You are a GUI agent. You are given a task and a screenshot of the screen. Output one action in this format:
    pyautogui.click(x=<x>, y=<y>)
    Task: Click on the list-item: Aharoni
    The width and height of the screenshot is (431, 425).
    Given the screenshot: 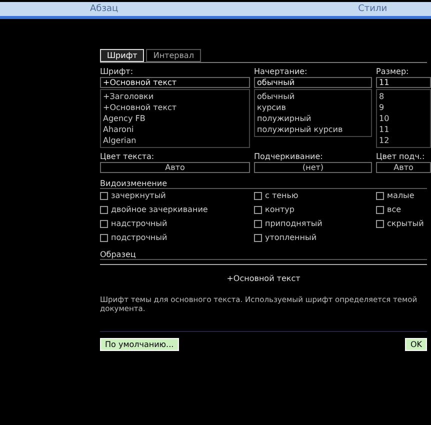 What is the action you would take?
    pyautogui.click(x=175, y=129)
    